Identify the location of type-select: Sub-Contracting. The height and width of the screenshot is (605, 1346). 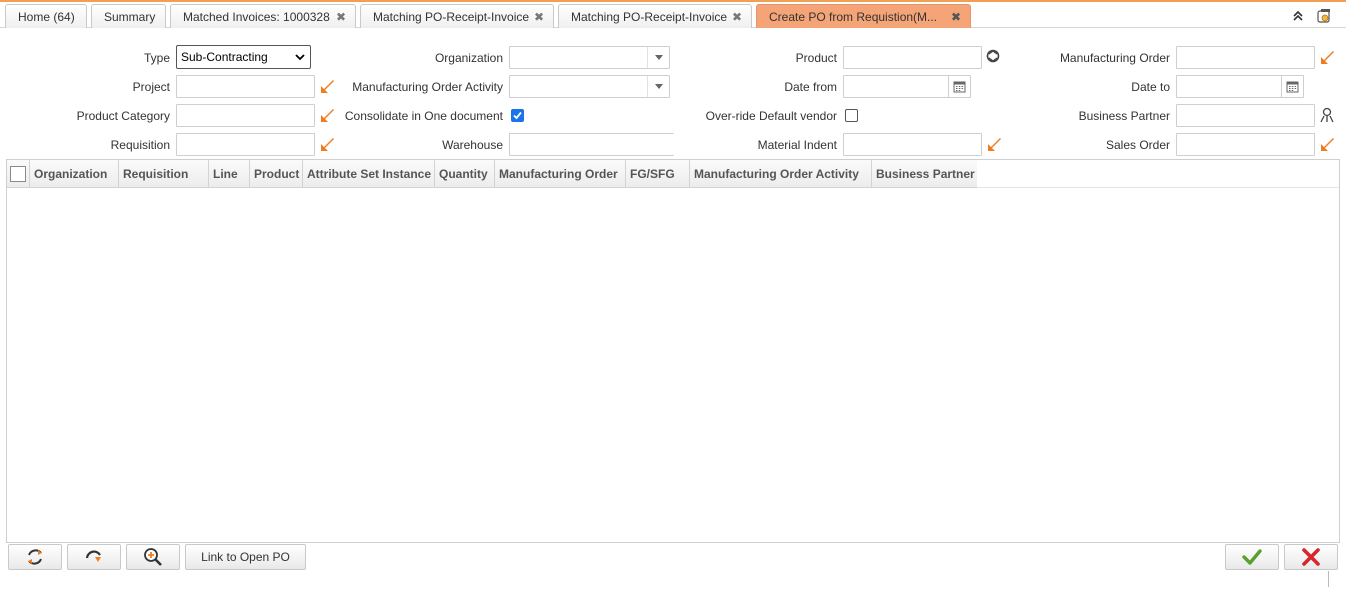
(243, 57).